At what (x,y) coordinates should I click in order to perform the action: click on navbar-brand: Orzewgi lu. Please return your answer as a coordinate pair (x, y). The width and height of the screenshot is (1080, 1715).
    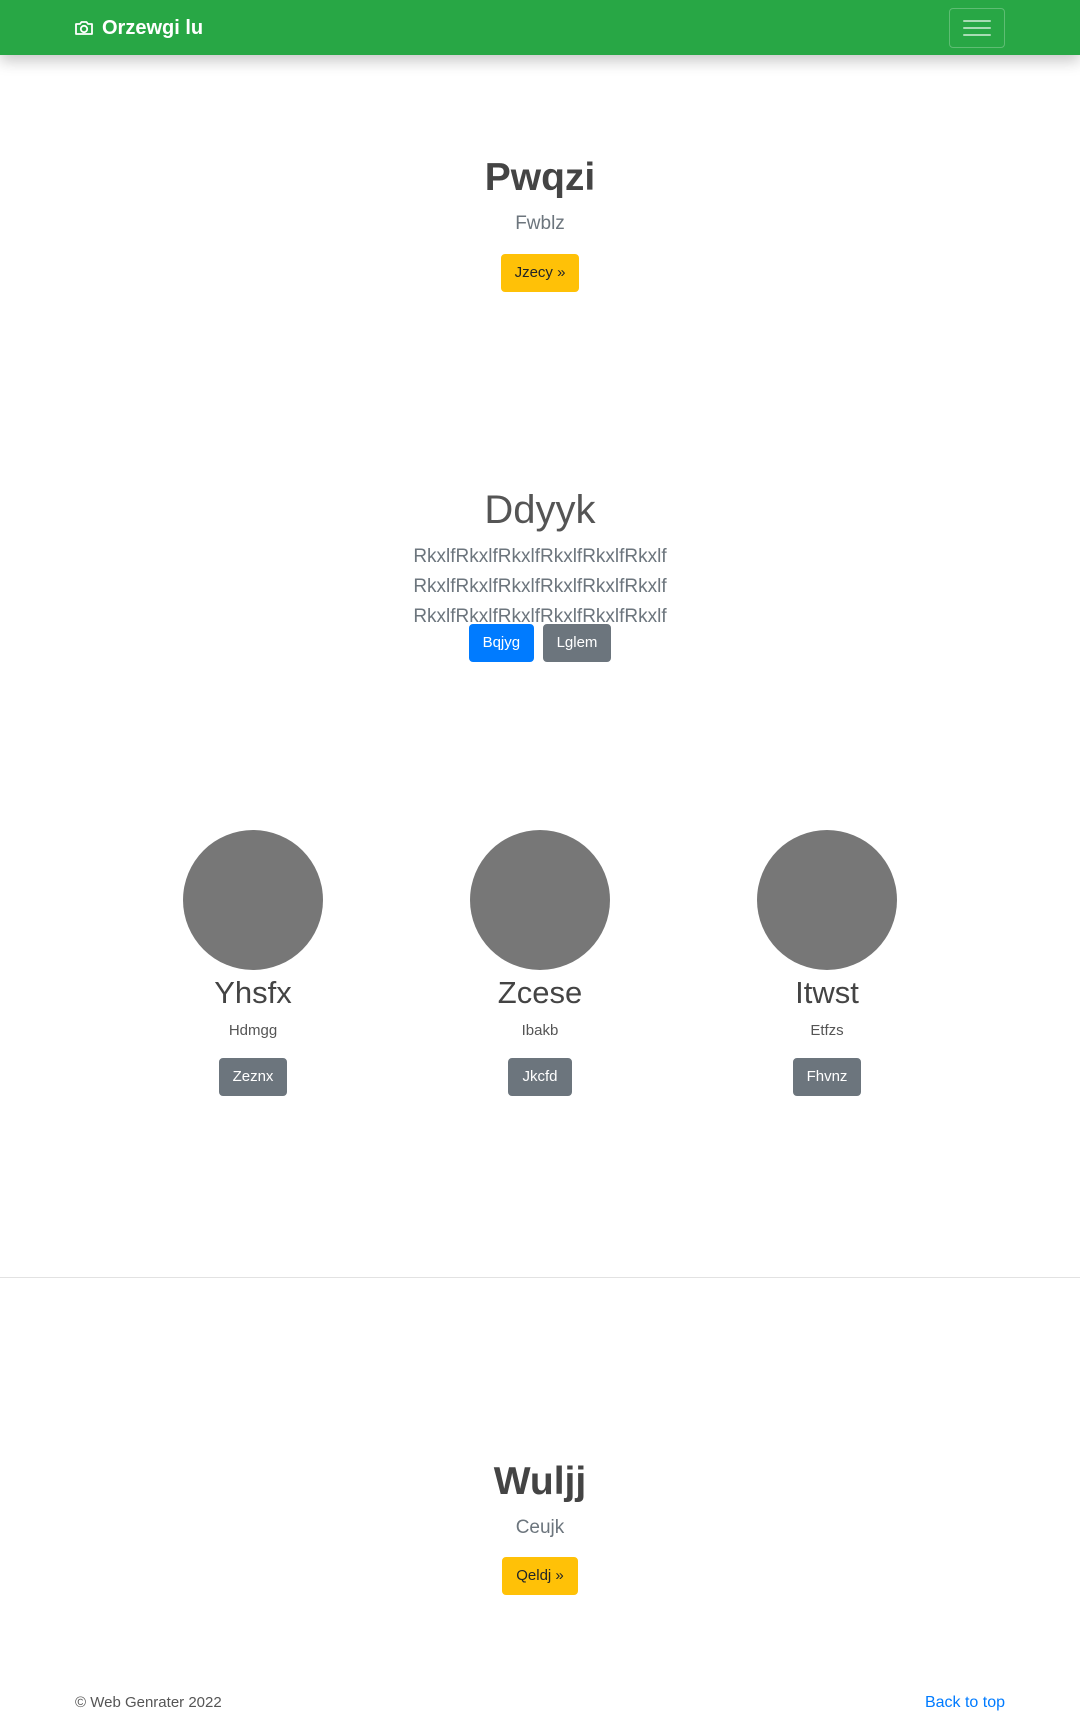
    Looking at the image, I should click on (138, 28).